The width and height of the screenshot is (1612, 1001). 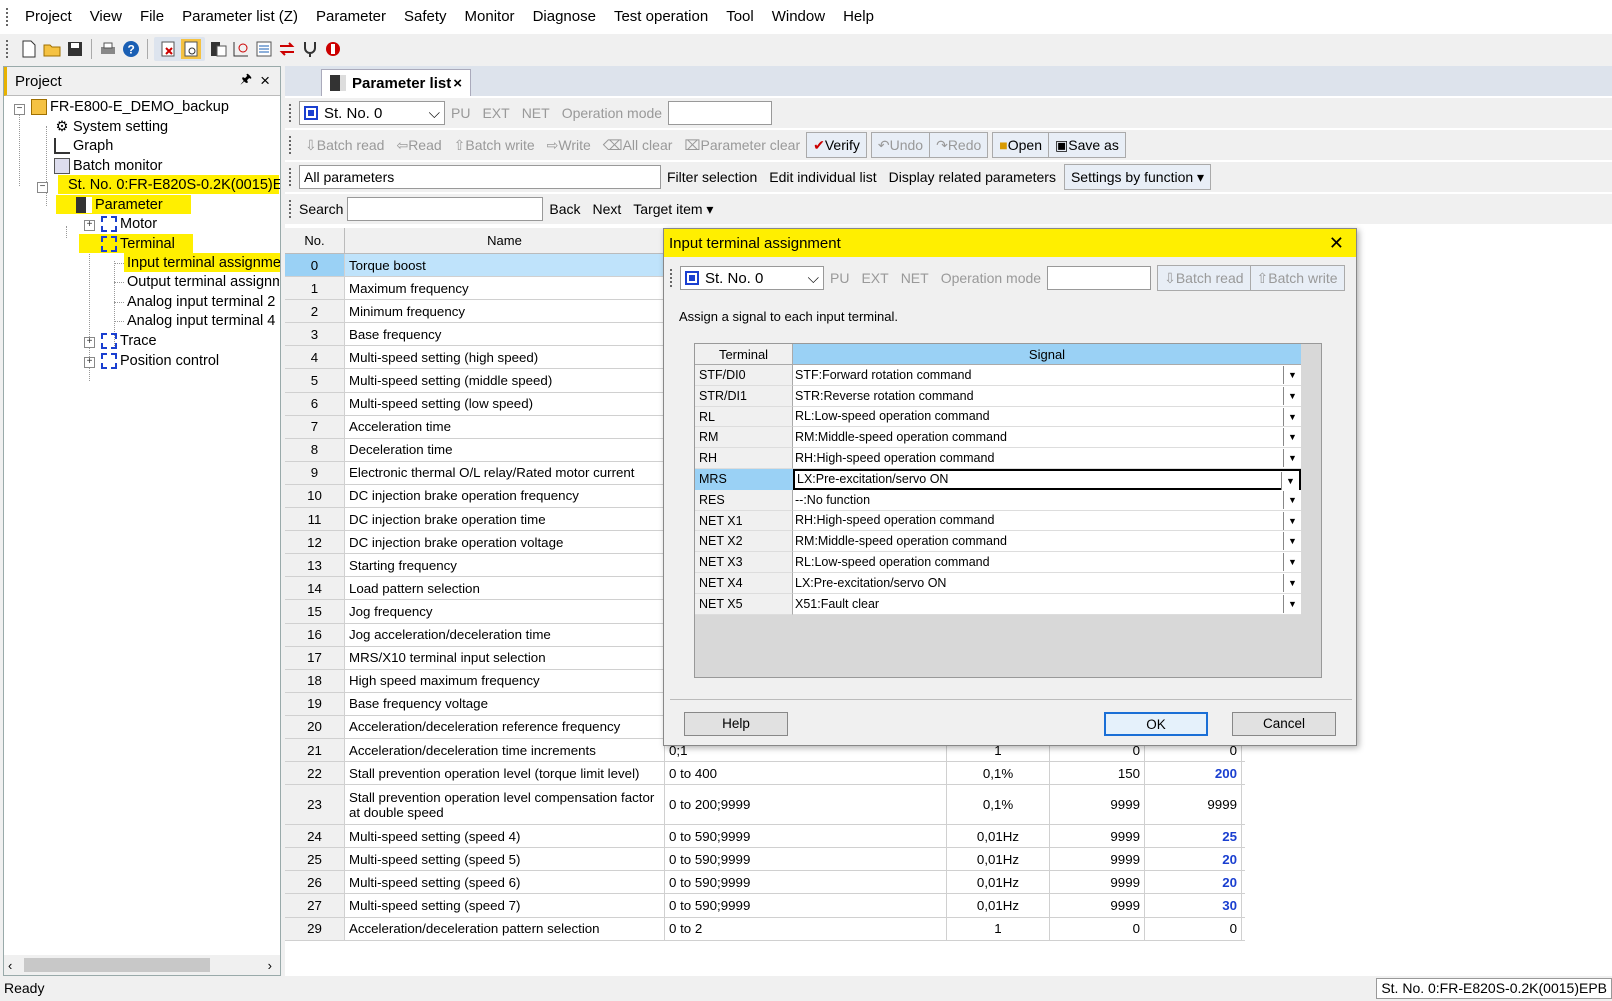 I want to click on menu-window: Window, so click(x=798, y=17).